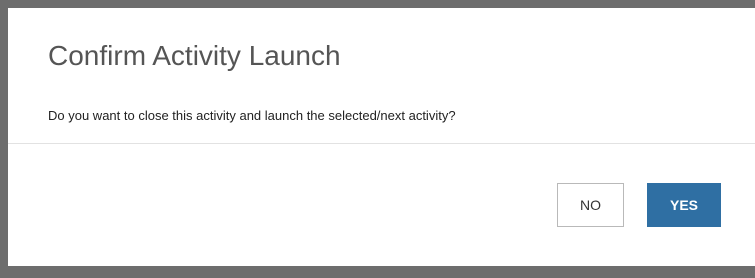  I want to click on dialog-title: Confirm Activity Launch, so click(194, 55).